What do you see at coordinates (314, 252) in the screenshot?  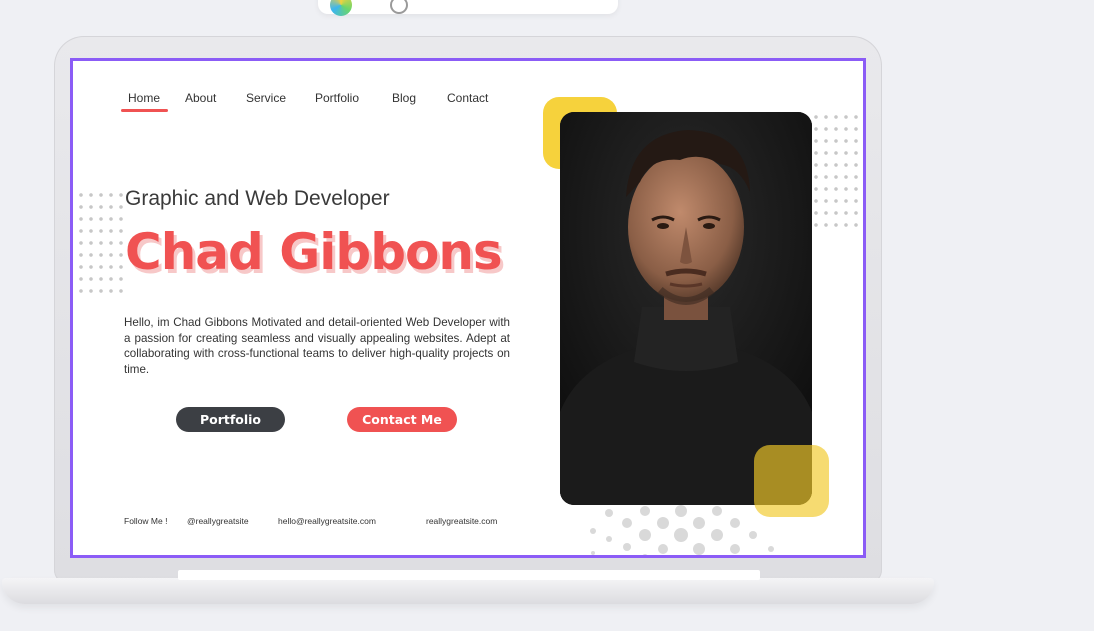 I see `hero-name: Chad Gibbons` at bounding box center [314, 252].